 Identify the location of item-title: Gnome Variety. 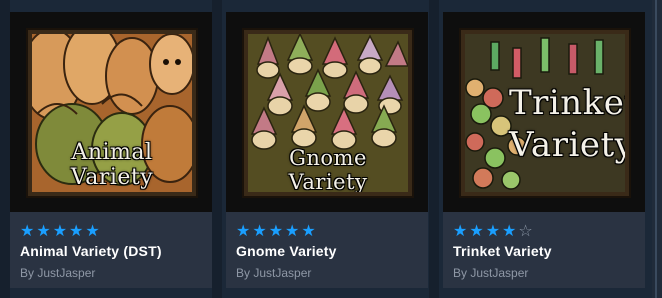
(328, 251).